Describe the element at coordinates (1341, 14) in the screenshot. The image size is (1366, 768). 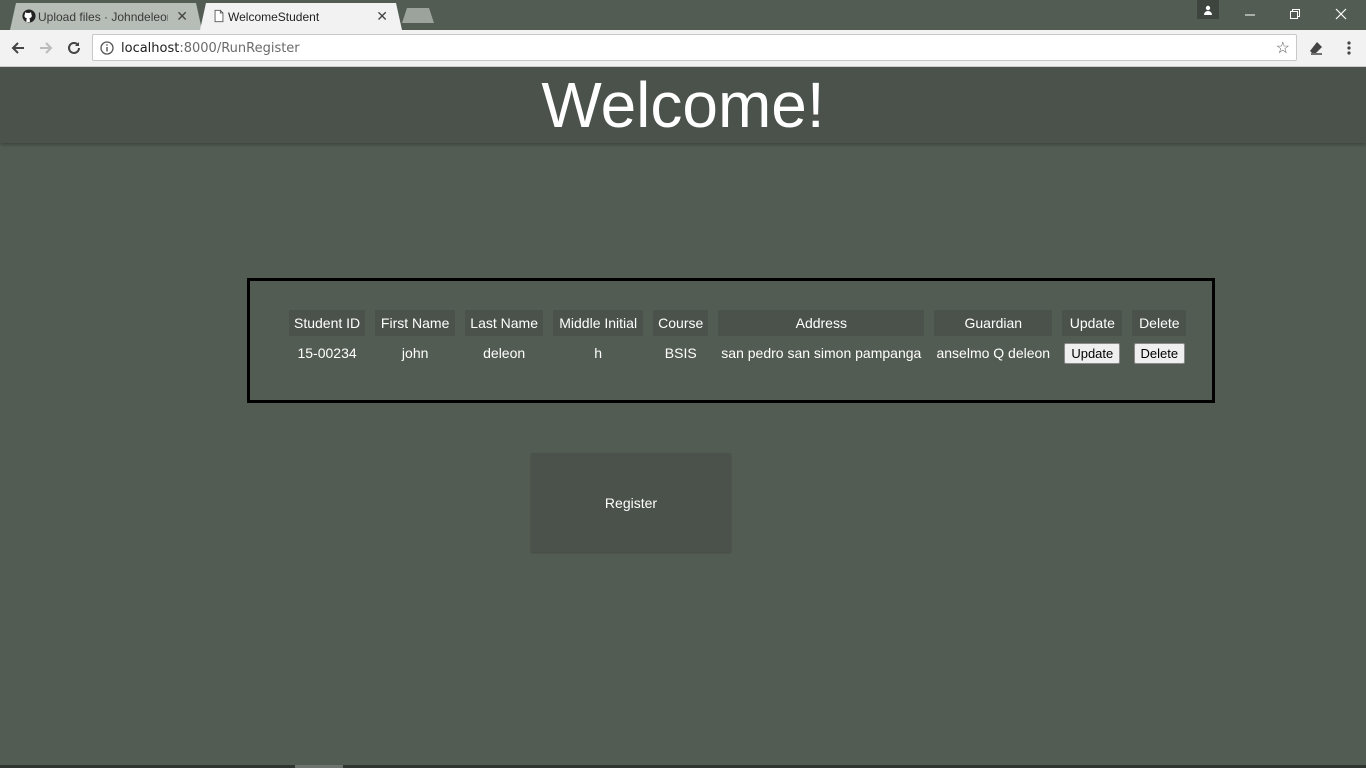
I see `close-window-button` at that location.